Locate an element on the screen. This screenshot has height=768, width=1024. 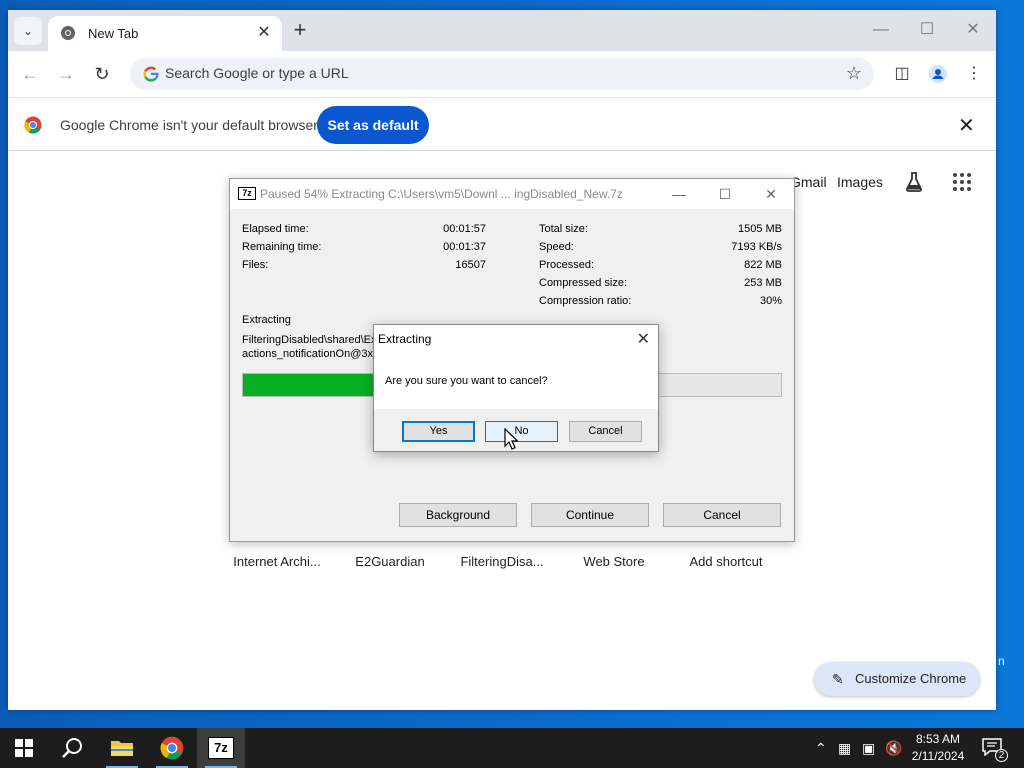
search-button is located at coordinates (72, 748).